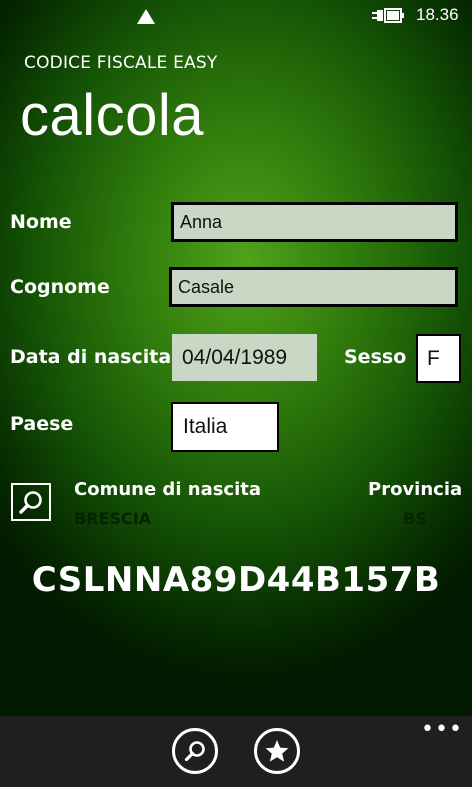 Image resolution: width=472 pixels, height=787 pixels. I want to click on search-button, so click(195, 751).